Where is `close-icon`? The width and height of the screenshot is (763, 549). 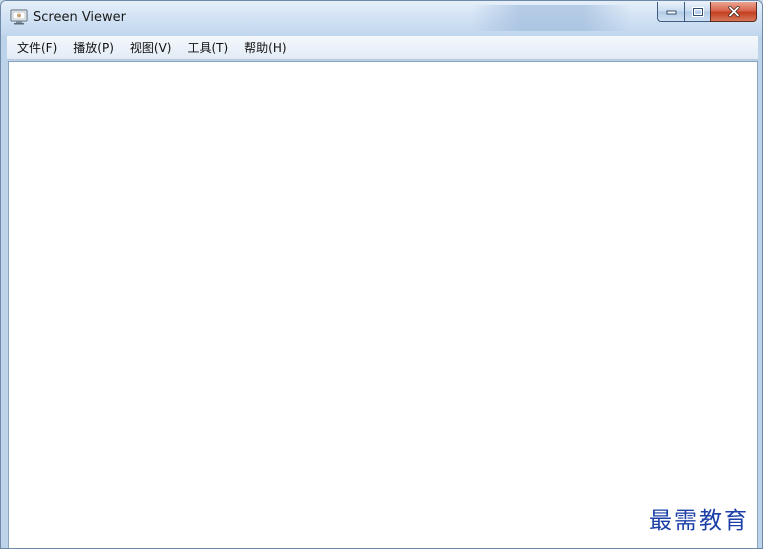
close-icon is located at coordinates (733, 11).